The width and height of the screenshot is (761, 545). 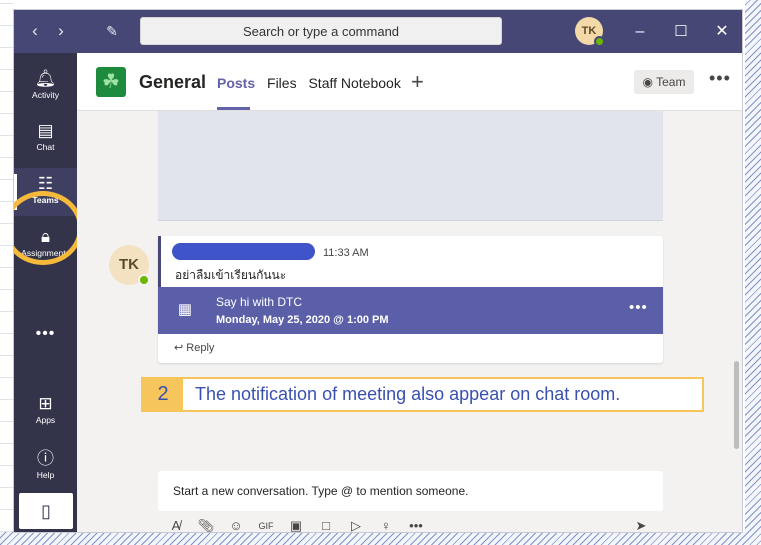 What do you see at coordinates (356, 524) in the screenshot?
I see `stream-icon: ▷` at bounding box center [356, 524].